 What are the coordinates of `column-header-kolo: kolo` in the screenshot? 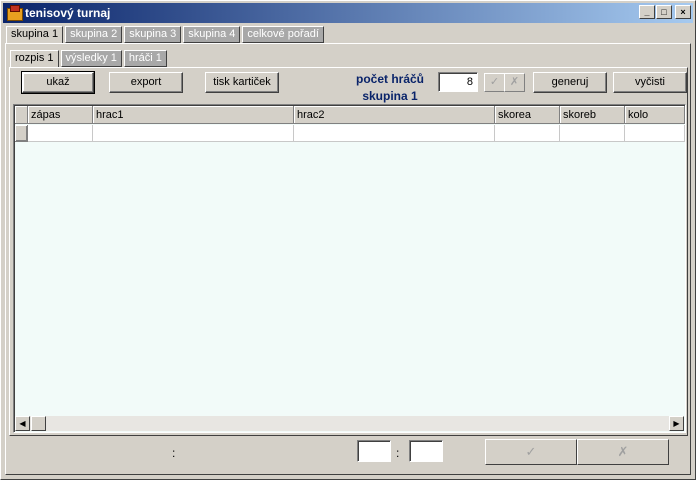 It's located at (655, 115).